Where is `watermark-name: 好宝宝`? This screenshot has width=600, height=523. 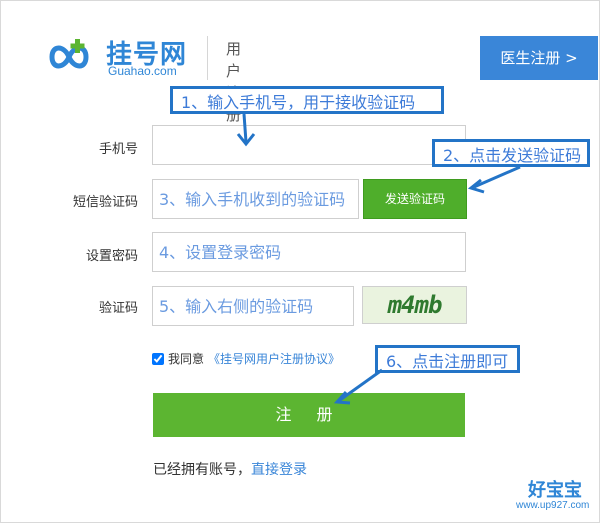
watermark-name: 好宝宝 is located at coordinates (555, 490).